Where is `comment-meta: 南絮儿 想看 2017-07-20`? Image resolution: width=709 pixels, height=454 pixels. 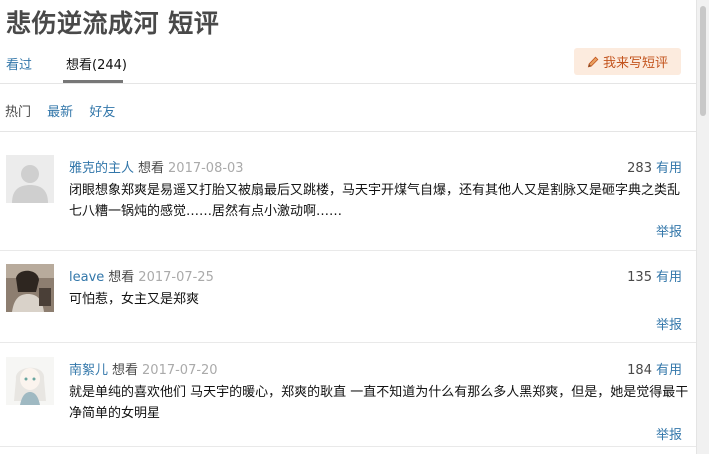
comment-meta: 南絮儿 想看 2017-07-20 is located at coordinates (143, 368).